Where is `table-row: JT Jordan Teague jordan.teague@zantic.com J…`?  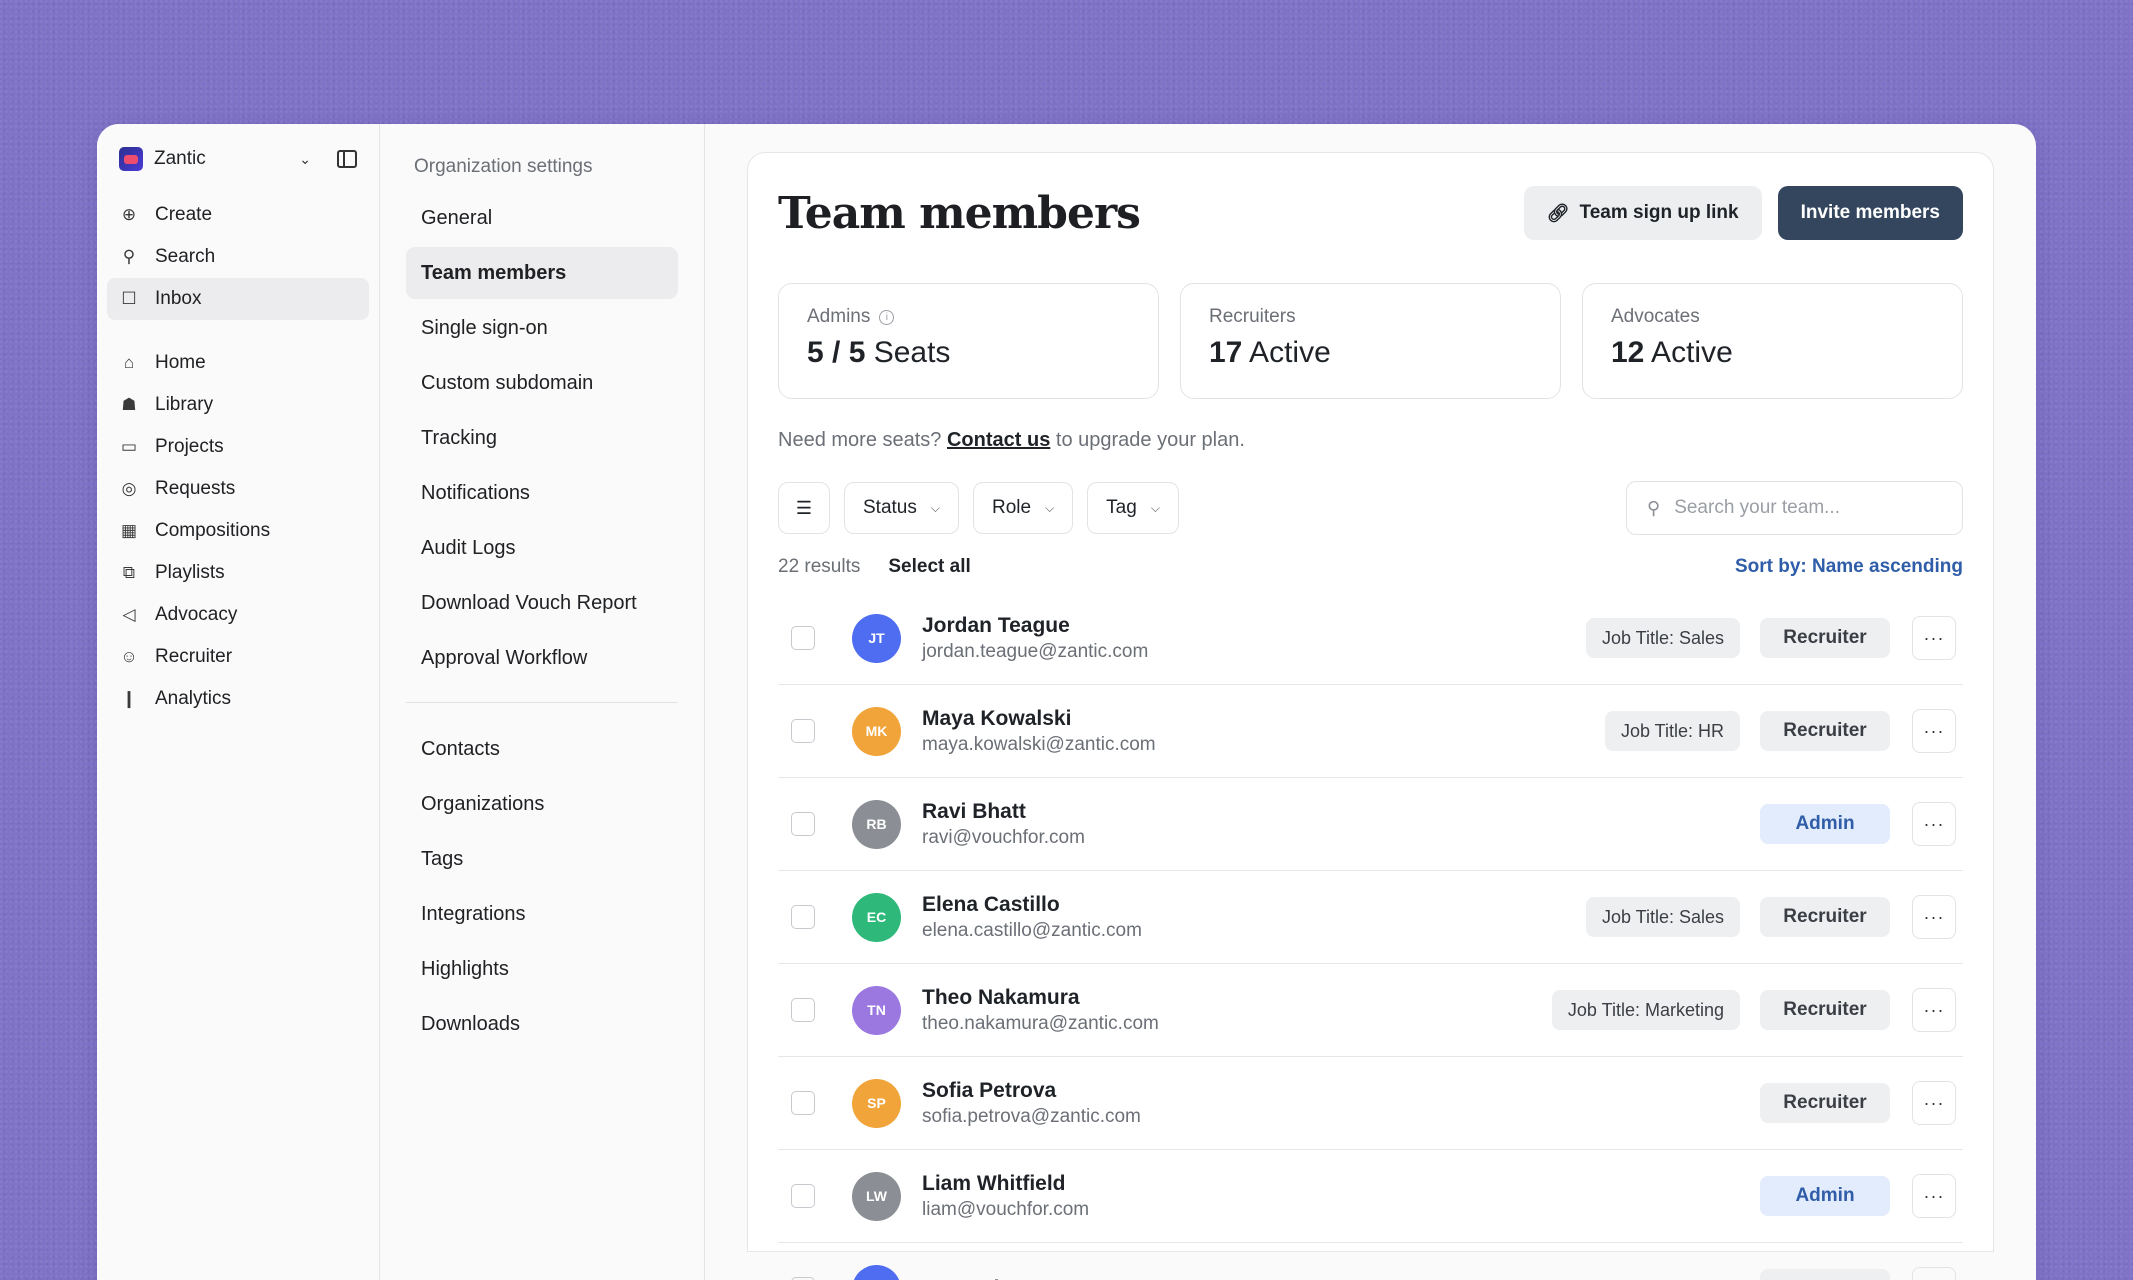
table-row: JT Jordan Teague jordan.teague@zantic.com J… is located at coordinates (1370, 638).